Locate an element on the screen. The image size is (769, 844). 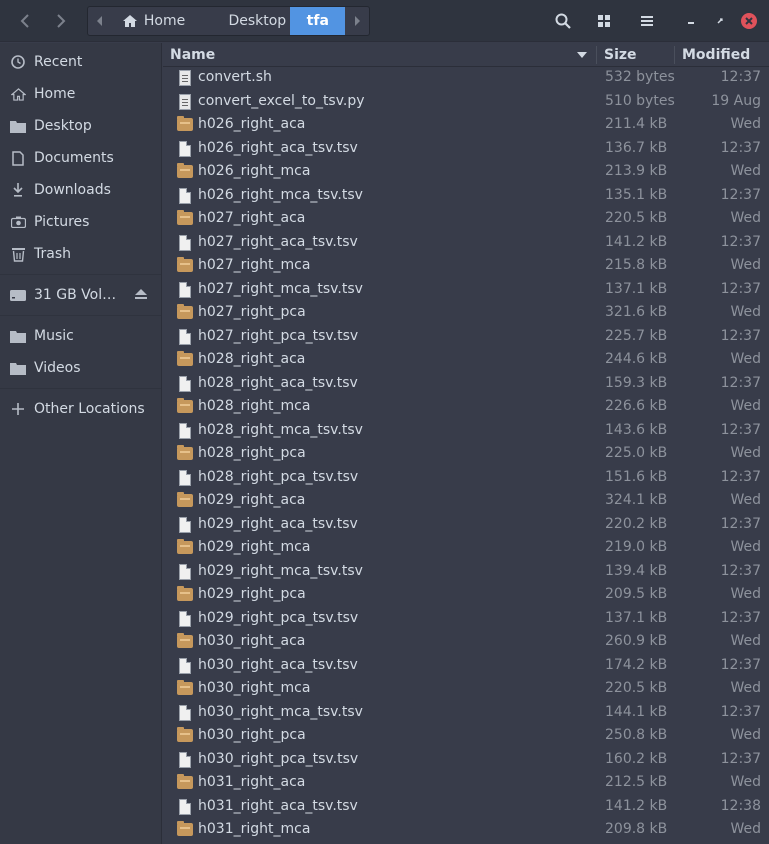
plus-icon is located at coordinates (18, 409).